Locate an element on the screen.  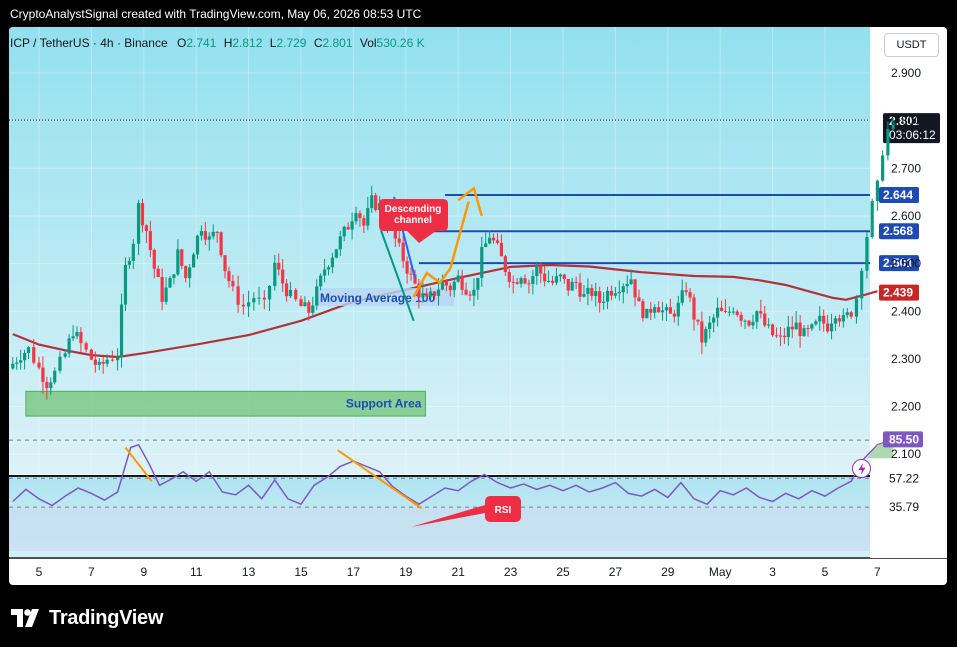
x-tick-label: 17 is located at coordinates (354, 572).